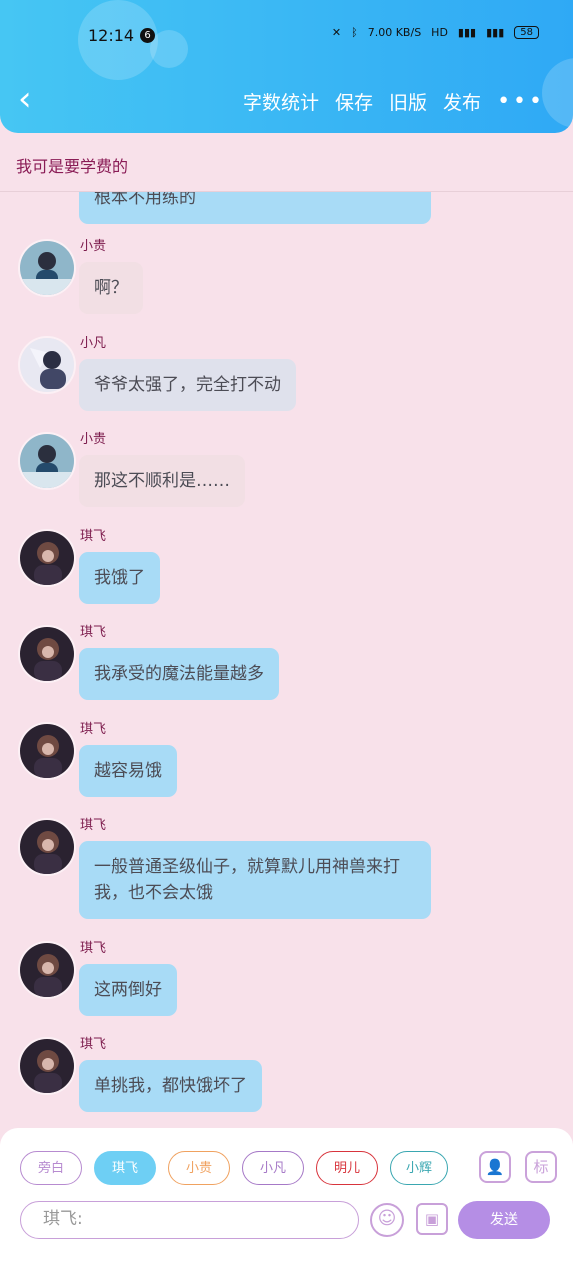 The width and height of the screenshot is (573, 1280). I want to click on character-chips: 旁白 琪飞 小贵 小凡 明儿 小辉, so click(234, 1168).